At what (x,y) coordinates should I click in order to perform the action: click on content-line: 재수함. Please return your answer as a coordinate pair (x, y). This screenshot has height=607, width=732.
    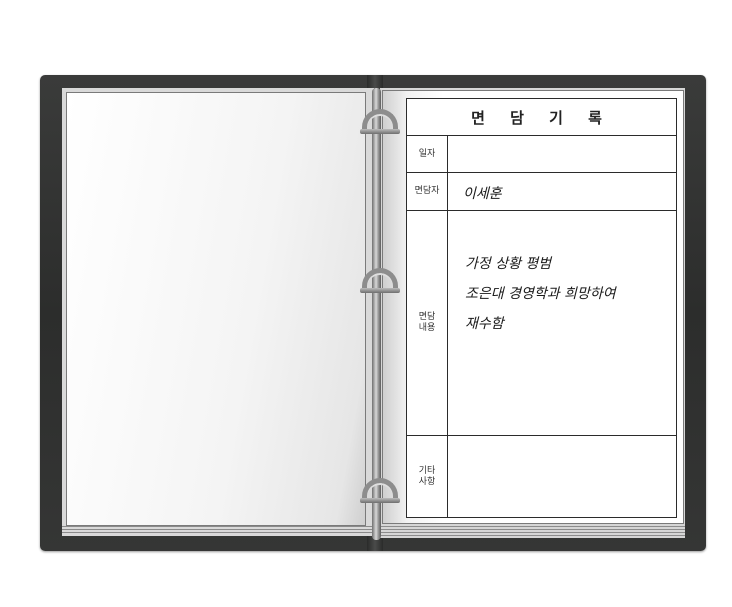
    Looking at the image, I should click on (484, 324).